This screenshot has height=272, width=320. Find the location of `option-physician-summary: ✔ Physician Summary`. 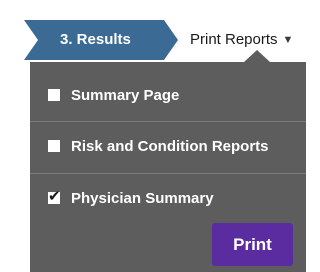

option-physician-summary: ✔ Physician Summary is located at coordinates (131, 198).